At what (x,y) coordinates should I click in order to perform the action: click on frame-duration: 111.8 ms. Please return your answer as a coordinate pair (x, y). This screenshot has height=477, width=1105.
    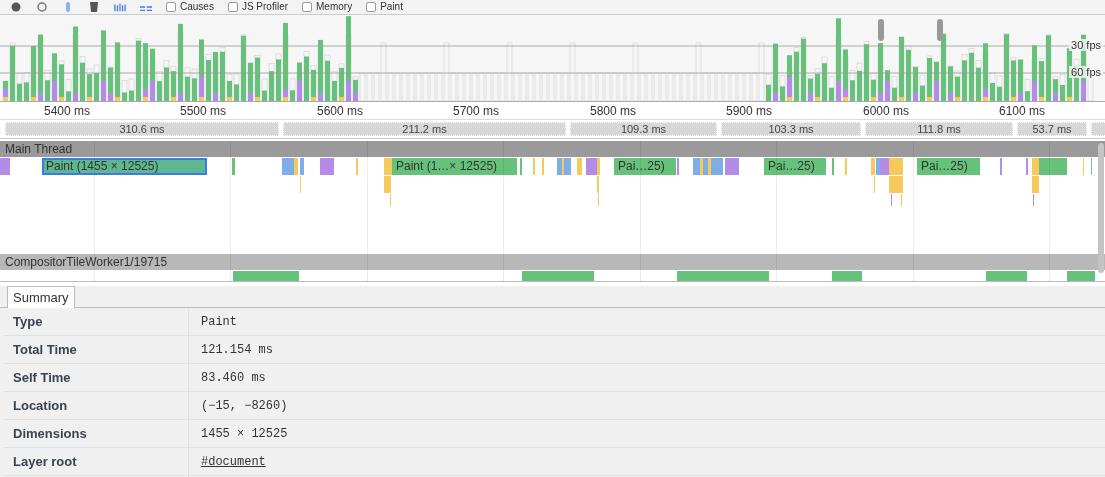
    Looking at the image, I should click on (939, 129).